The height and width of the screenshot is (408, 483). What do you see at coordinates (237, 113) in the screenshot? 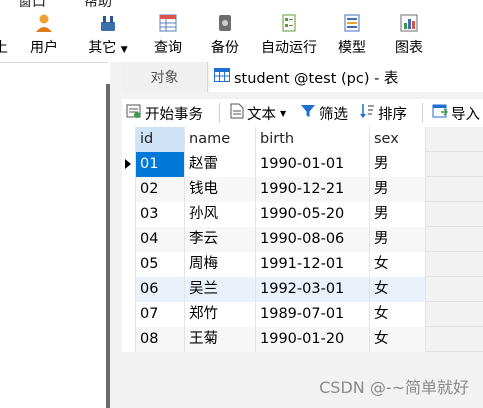
I see `text-doc-icon` at bounding box center [237, 113].